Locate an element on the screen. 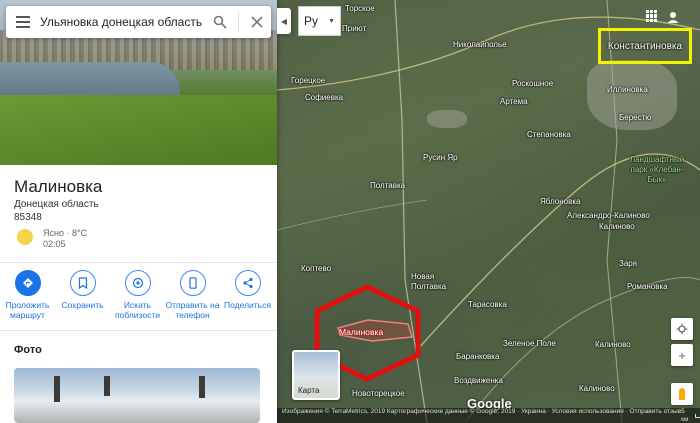  map-label: Коптево is located at coordinates (316, 268).